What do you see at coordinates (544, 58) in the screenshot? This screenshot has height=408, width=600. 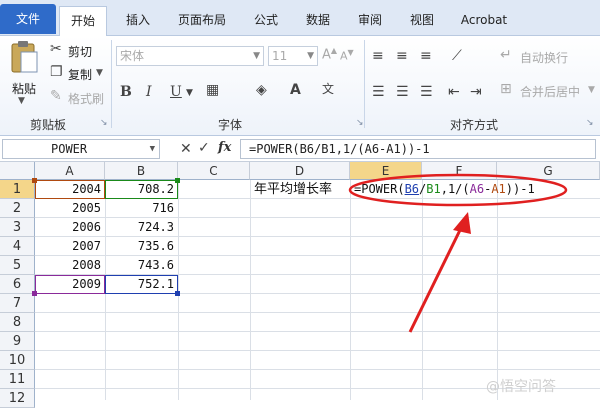 I see `wrap-text-label: 自动换行` at bounding box center [544, 58].